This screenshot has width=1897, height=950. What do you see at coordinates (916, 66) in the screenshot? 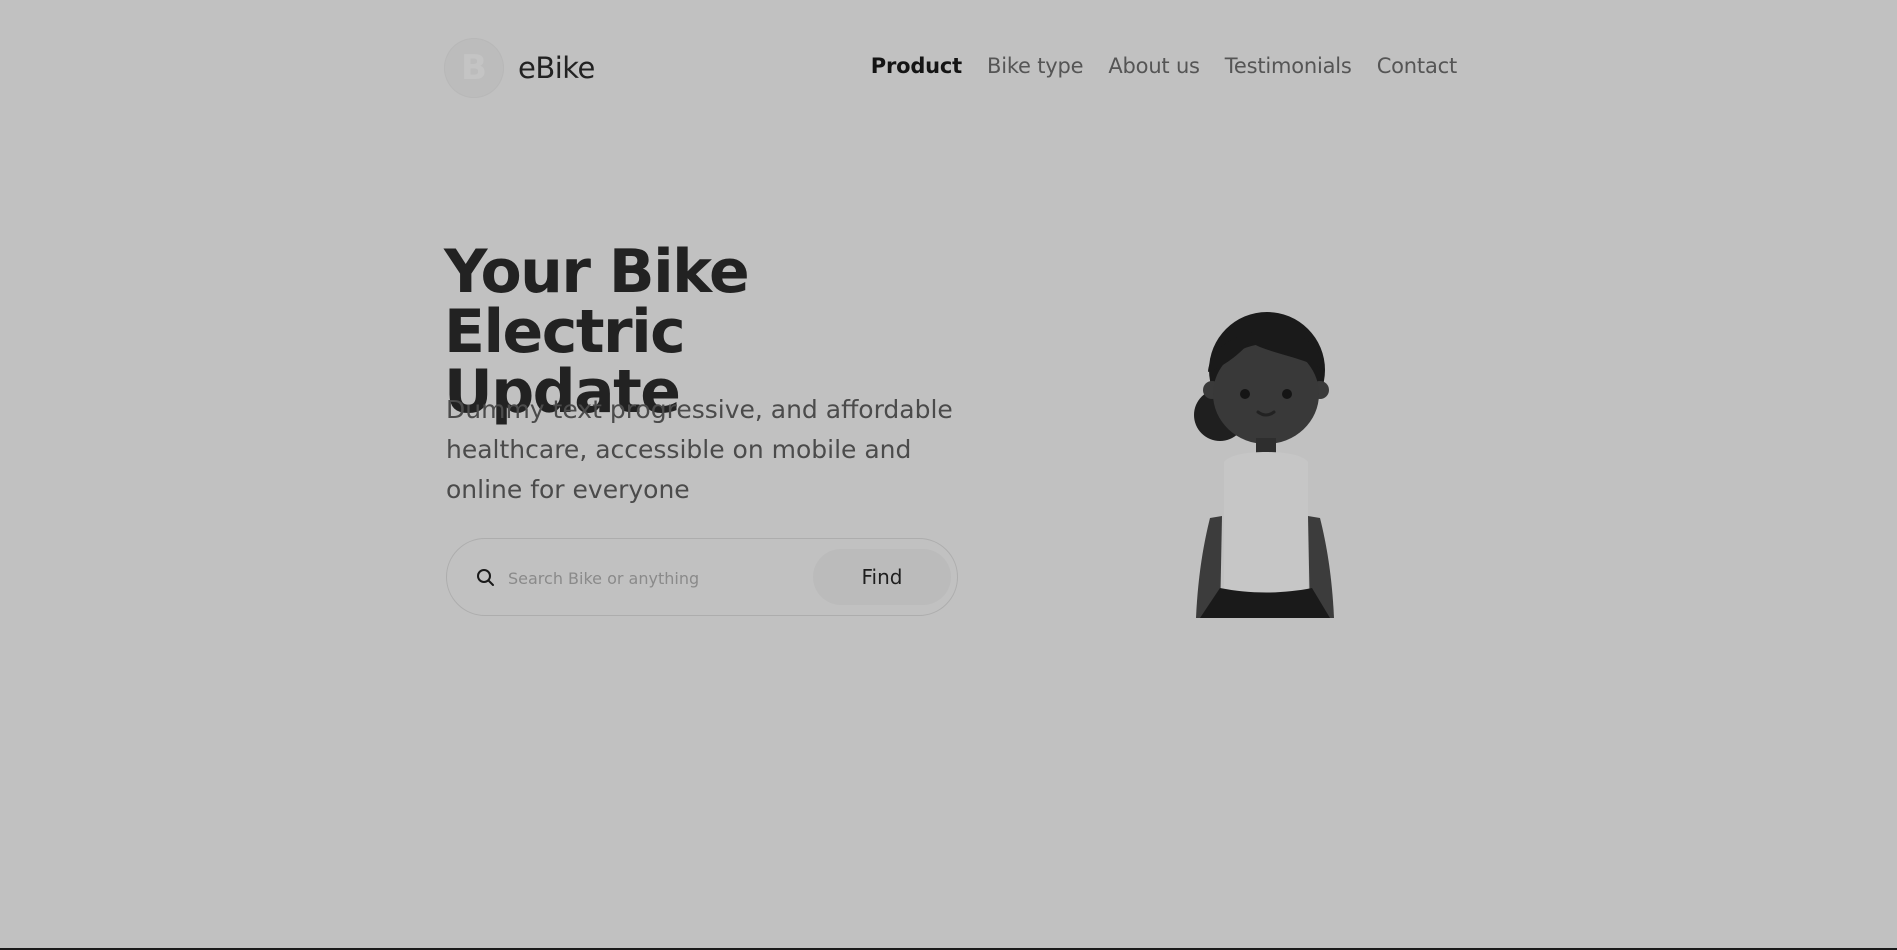
I see `nav-item-product: Product` at bounding box center [916, 66].